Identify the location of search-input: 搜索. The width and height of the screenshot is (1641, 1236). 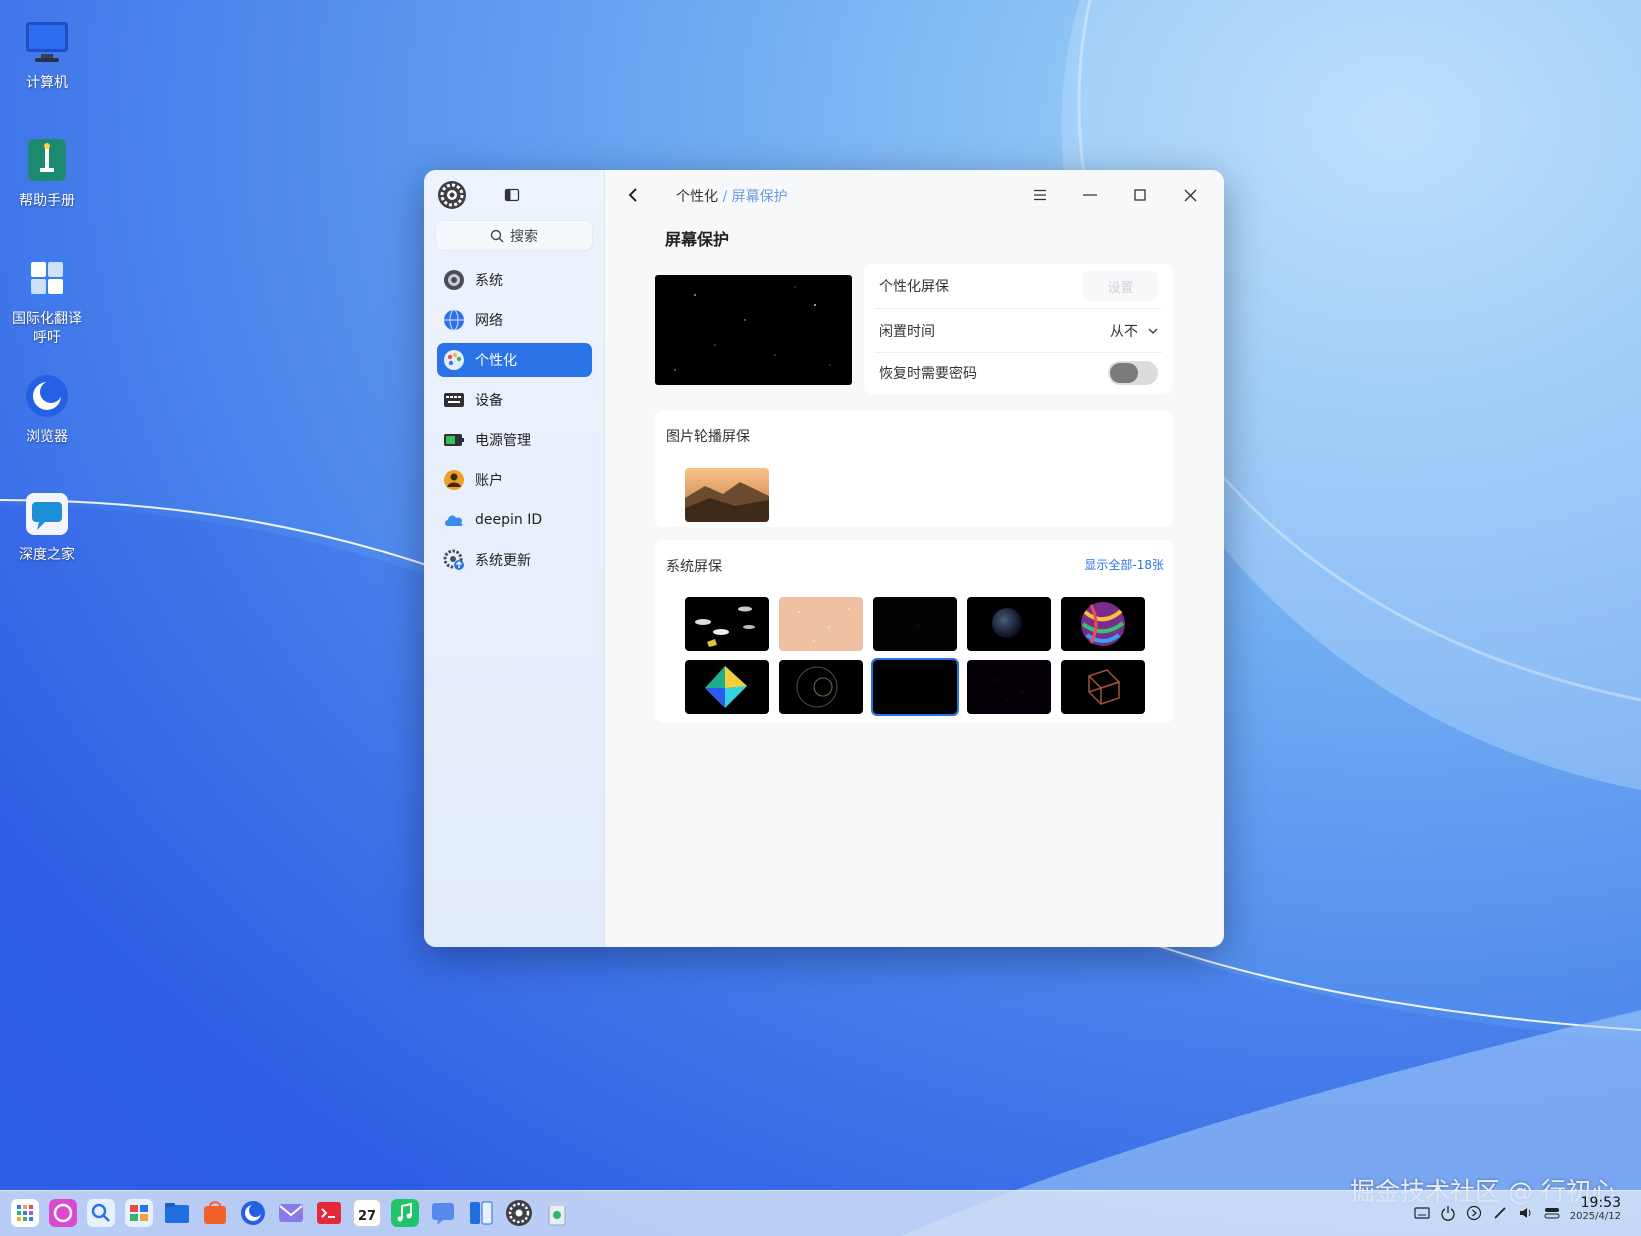
(514, 235).